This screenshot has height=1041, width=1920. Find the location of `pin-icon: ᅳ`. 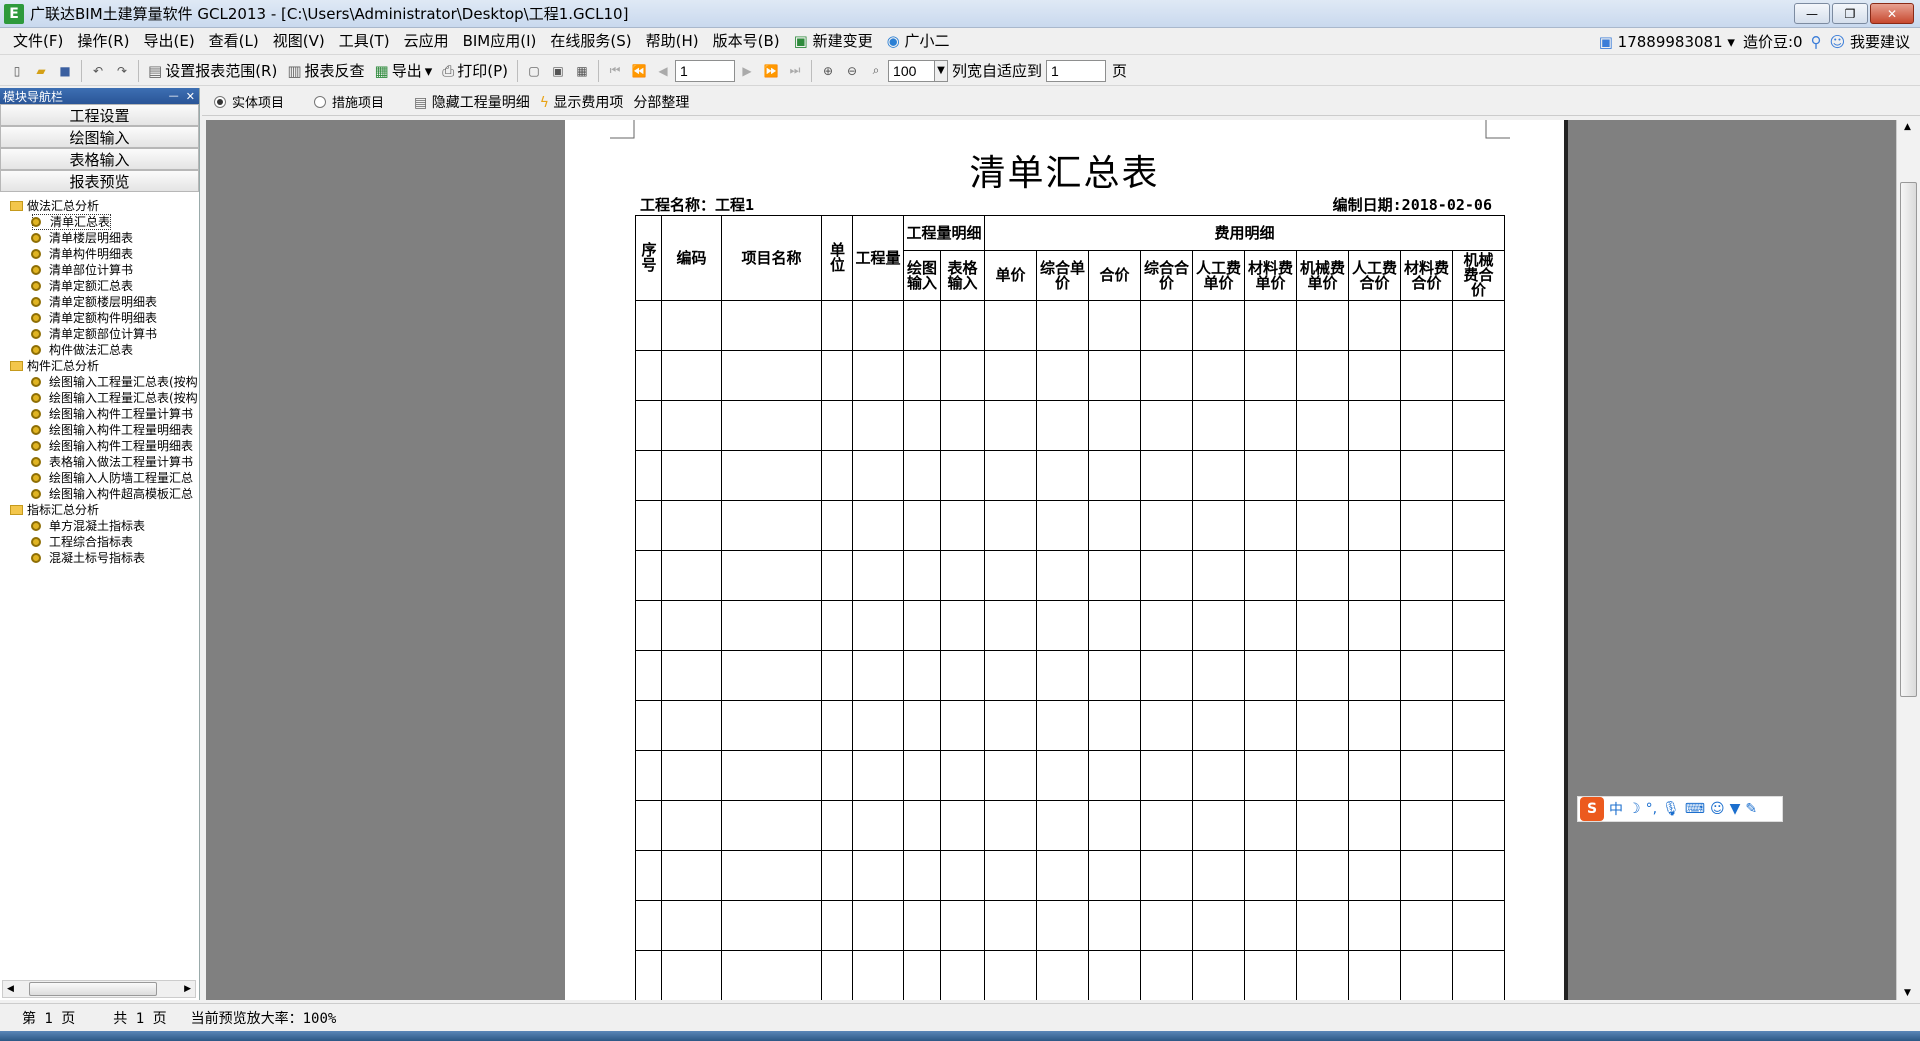

pin-icon: ᅳ is located at coordinates (174, 96).